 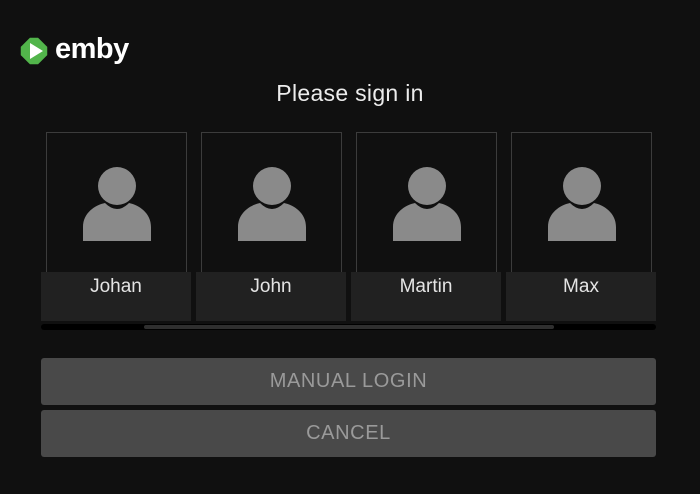 What do you see at coordinates (350, 93) in the screenshot?
I see `page-title: Please sign in` at bounding box center [350, 93].